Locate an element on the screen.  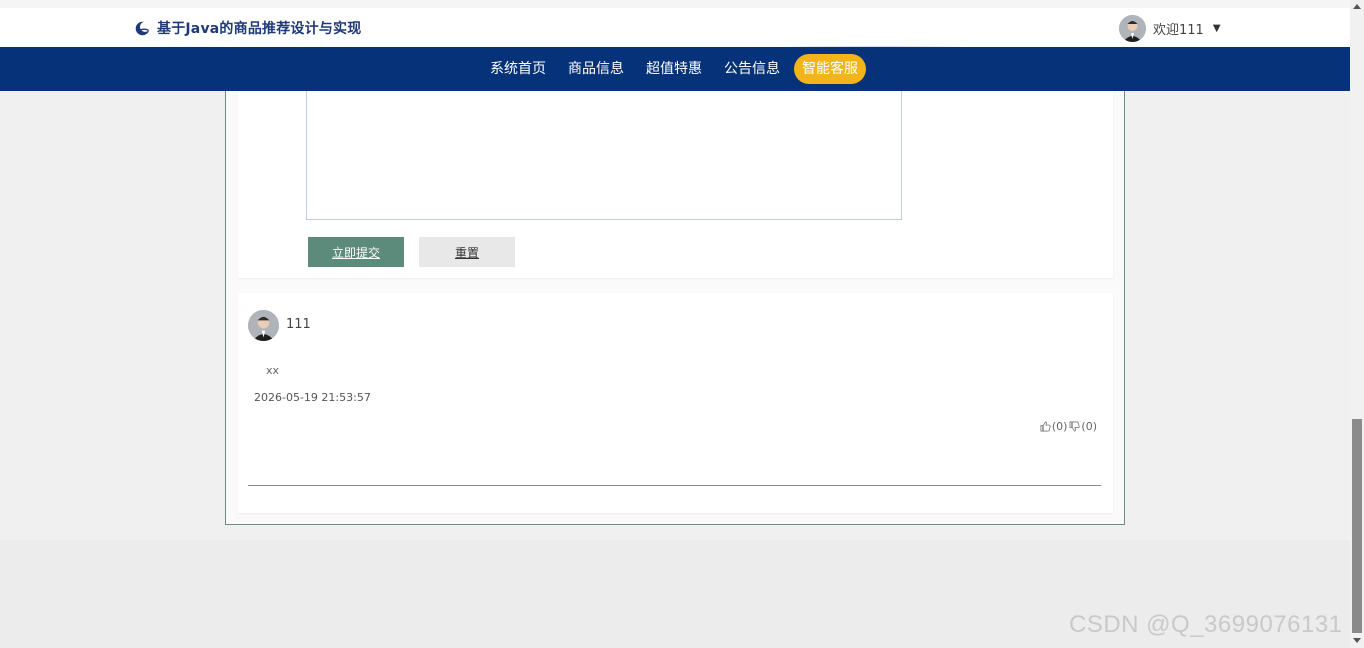
dislike-button: (0) is located at coordinates (1083, 426).